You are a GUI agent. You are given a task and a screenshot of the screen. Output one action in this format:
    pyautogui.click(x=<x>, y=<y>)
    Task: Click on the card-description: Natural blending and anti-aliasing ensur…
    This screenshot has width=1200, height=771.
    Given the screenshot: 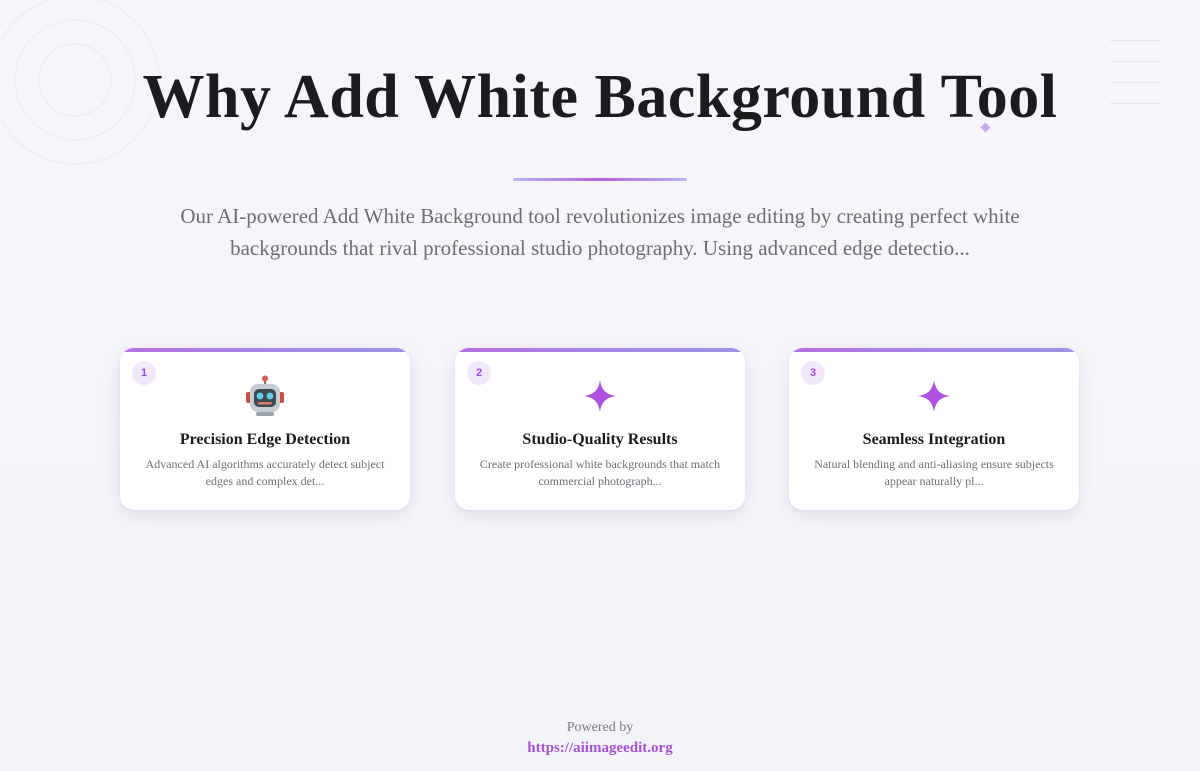 What is the action you would take?
    pyautogui.click(x=934, y=472)
    